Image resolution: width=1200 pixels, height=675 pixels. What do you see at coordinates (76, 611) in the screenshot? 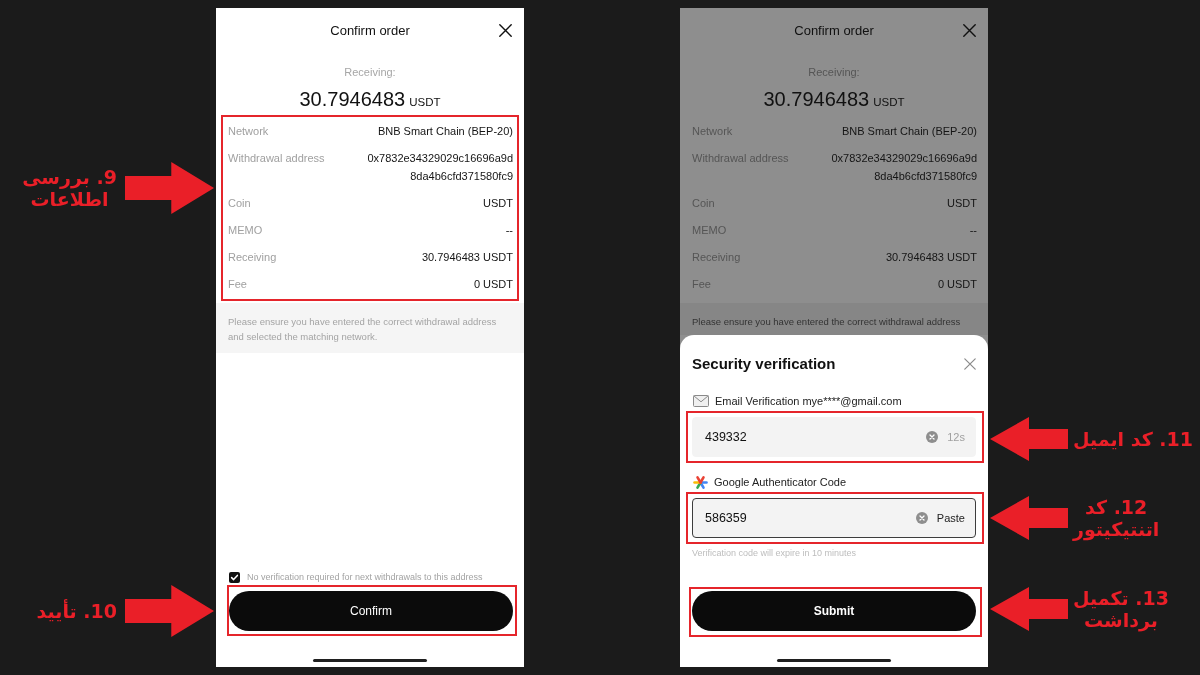
I see `callout-text: 10. تأیید` at bounding box center [76, 611].